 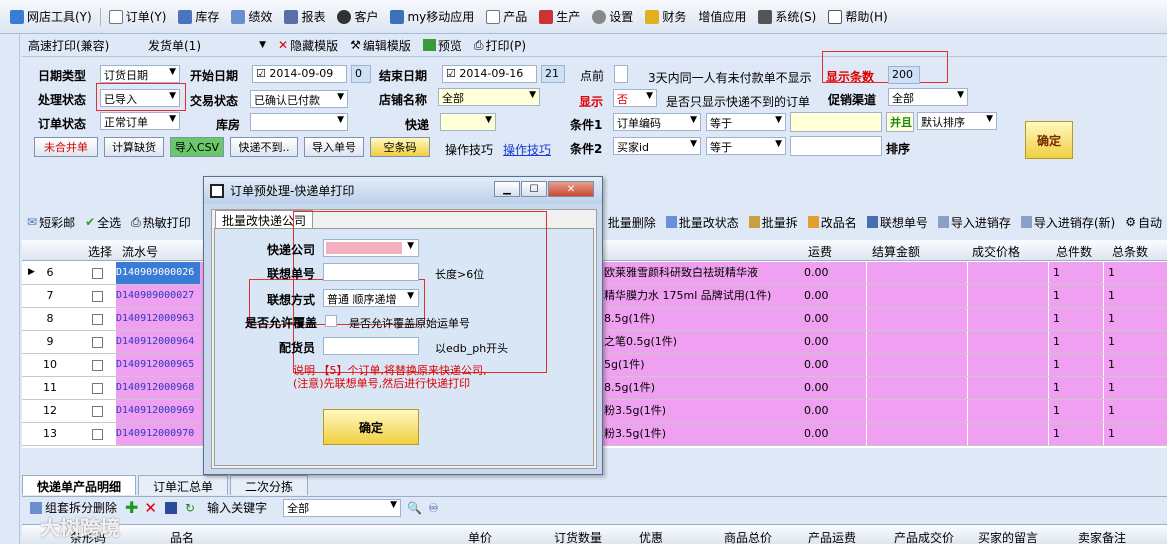 What do you see at coordinates (361, 74) in the screenshot?
I see `start-offset-input: 0` at bounding box center [361, 74].